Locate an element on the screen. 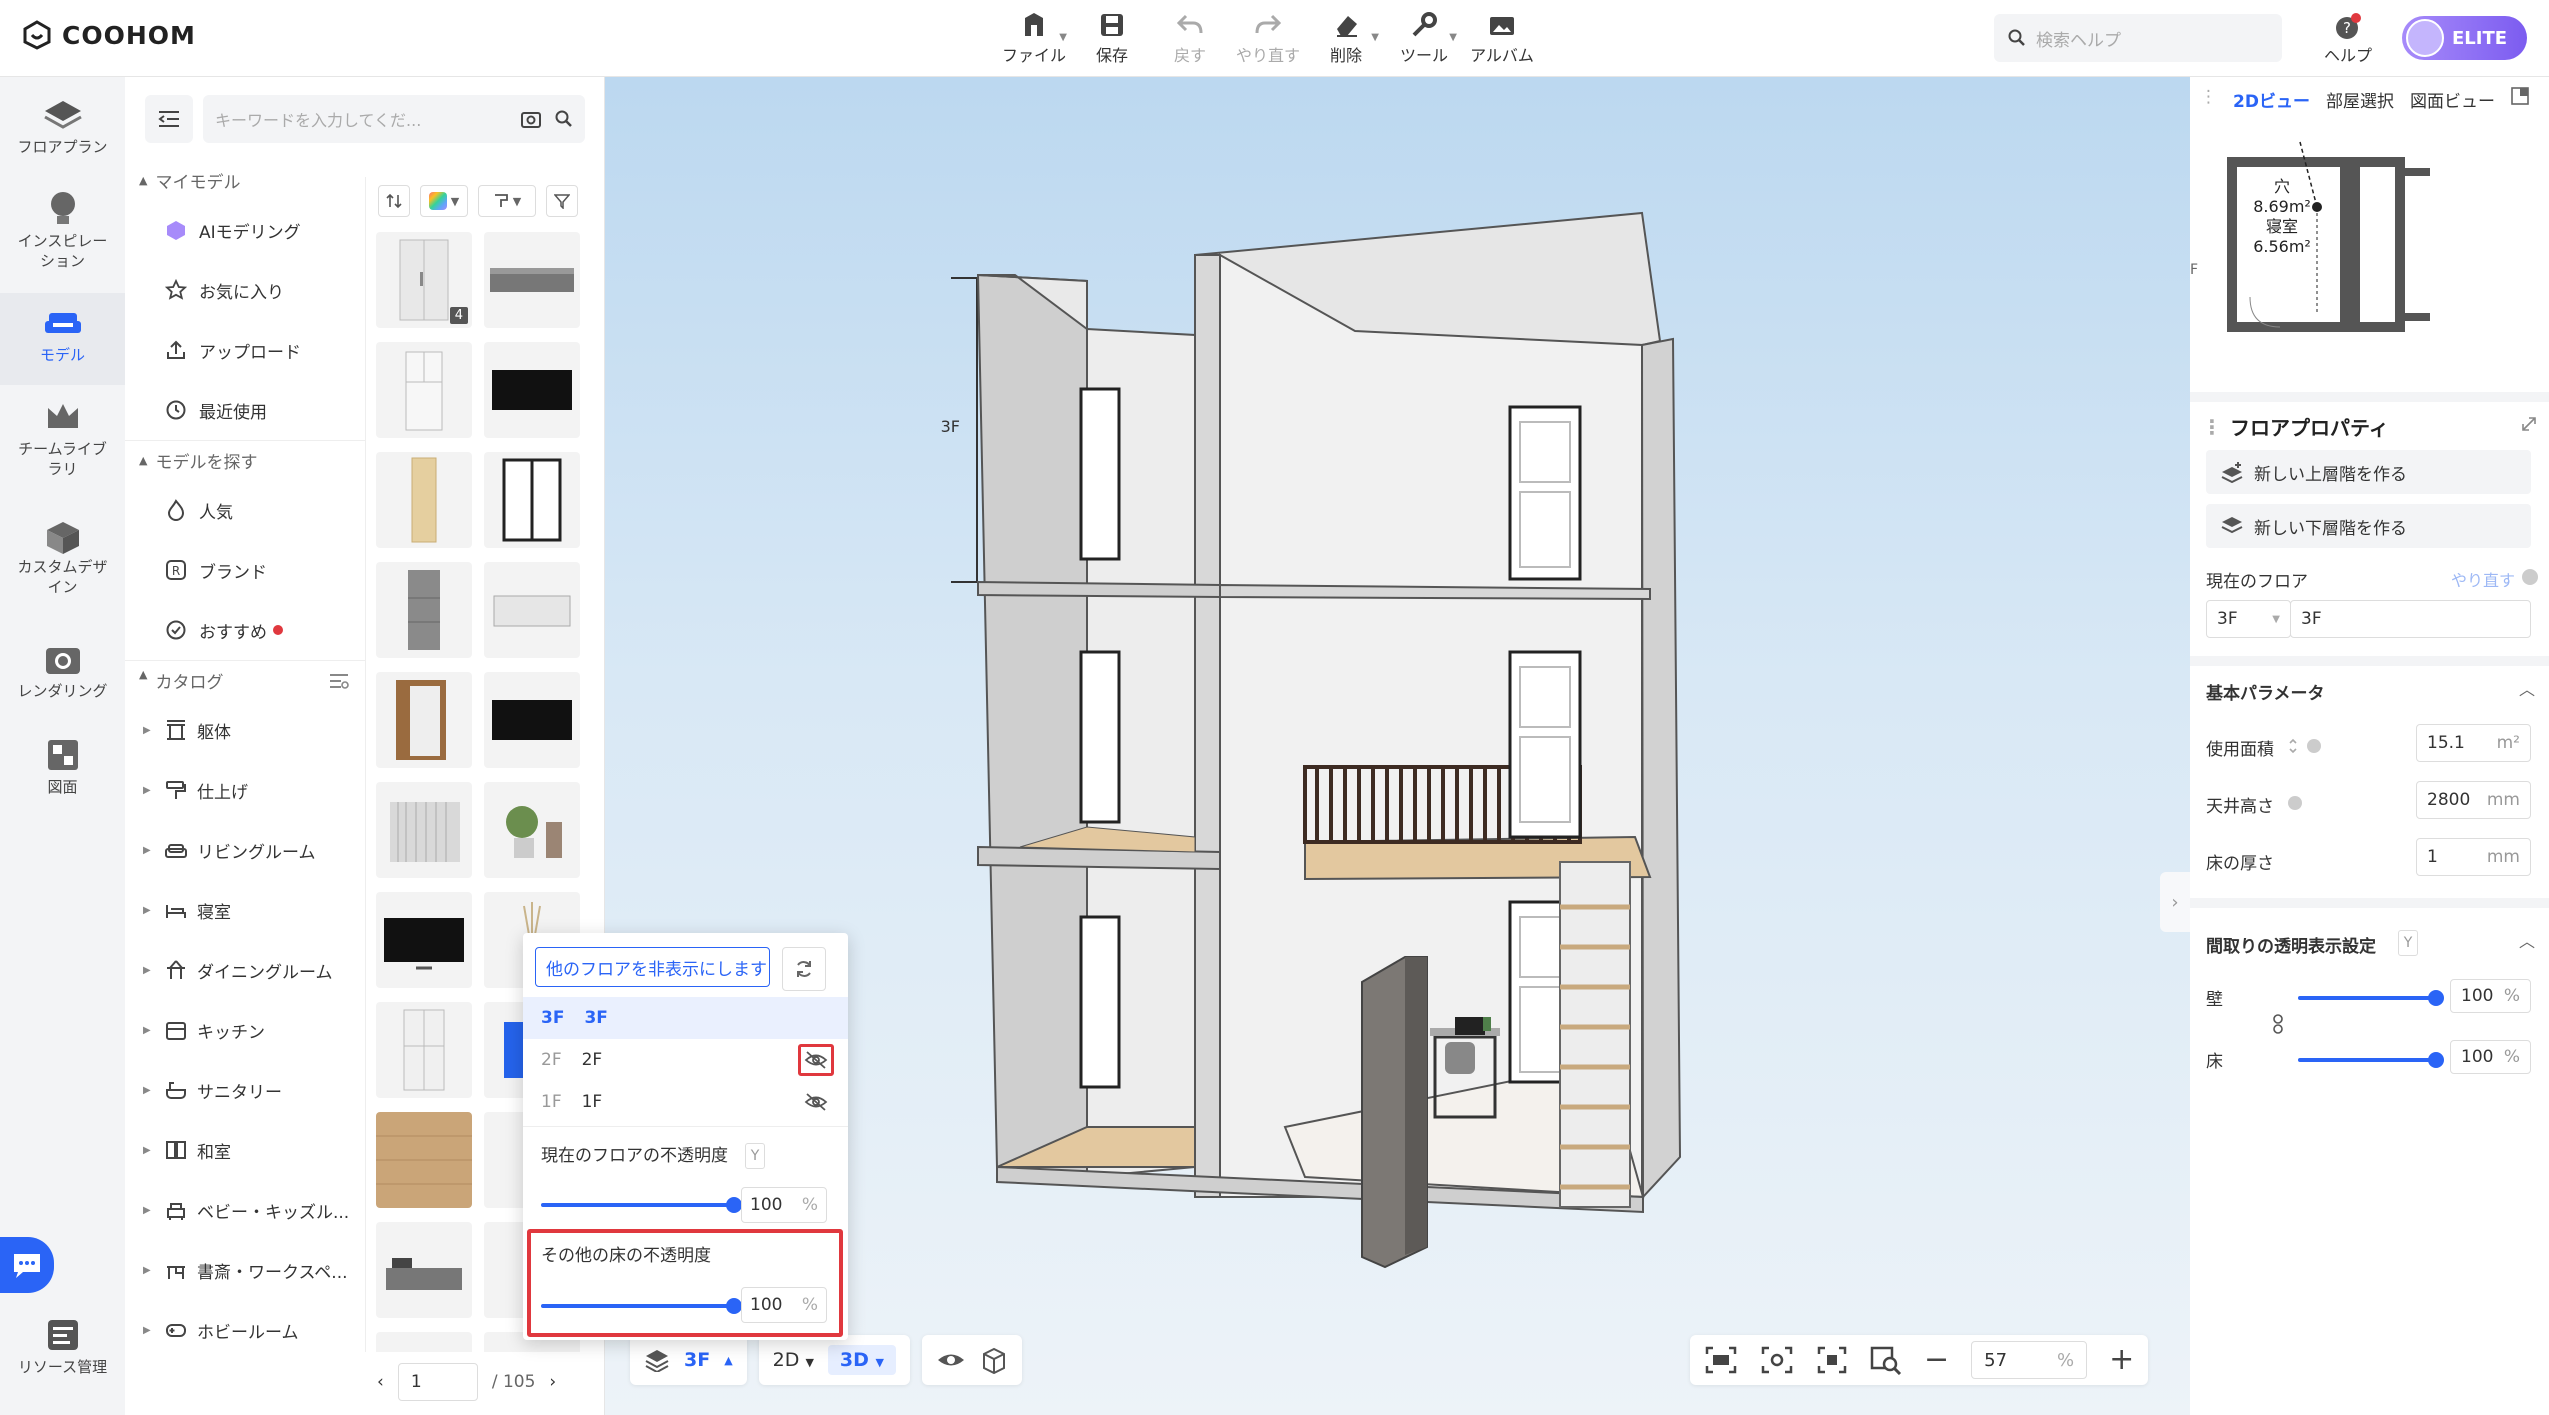  help-button: ? ヘルプ is located at coordinates (2348, 39).